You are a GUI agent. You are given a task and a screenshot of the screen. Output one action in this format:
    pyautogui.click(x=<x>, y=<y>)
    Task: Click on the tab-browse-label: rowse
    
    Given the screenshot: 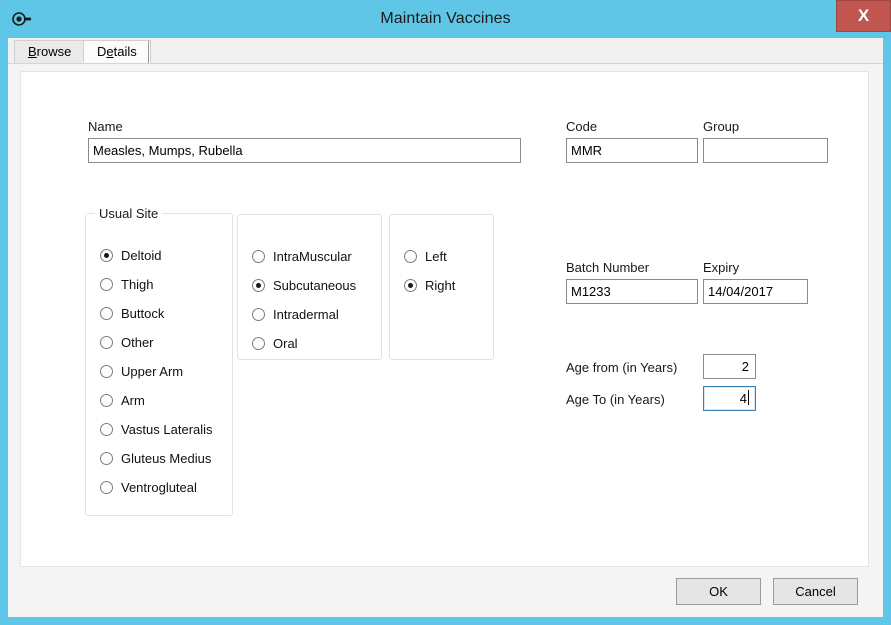 What is the action you would take?
    pyautogui.click(x=54, y=51)
    